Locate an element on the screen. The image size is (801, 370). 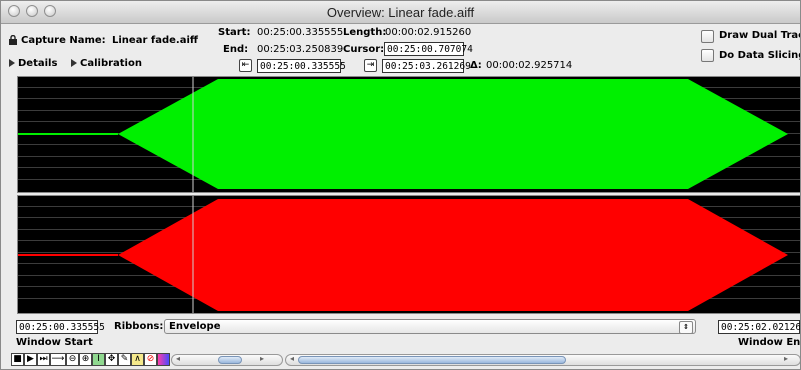
details-disclosure: Details is located at coordinates (33, 63).